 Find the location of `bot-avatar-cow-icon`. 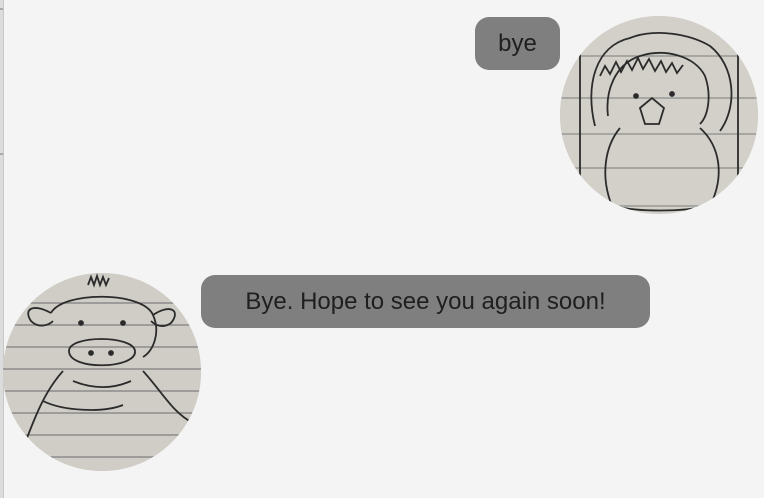

bot-avatar-cow-icon is located at coordinates (102, 372).